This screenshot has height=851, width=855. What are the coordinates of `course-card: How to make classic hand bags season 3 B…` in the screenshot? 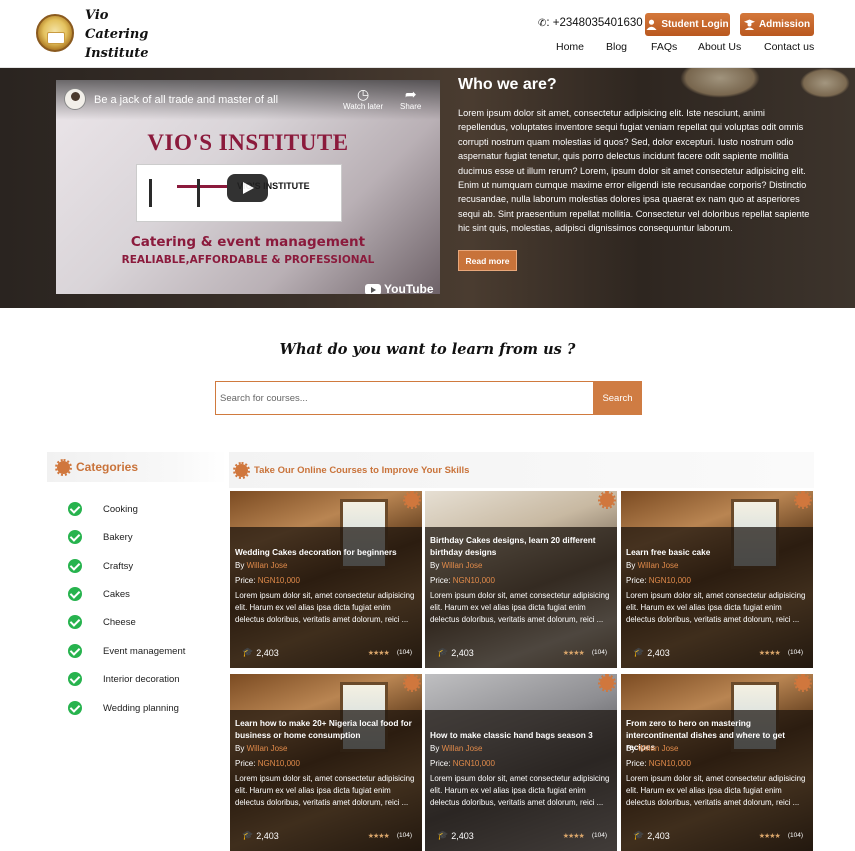 It's located at (521, 762).